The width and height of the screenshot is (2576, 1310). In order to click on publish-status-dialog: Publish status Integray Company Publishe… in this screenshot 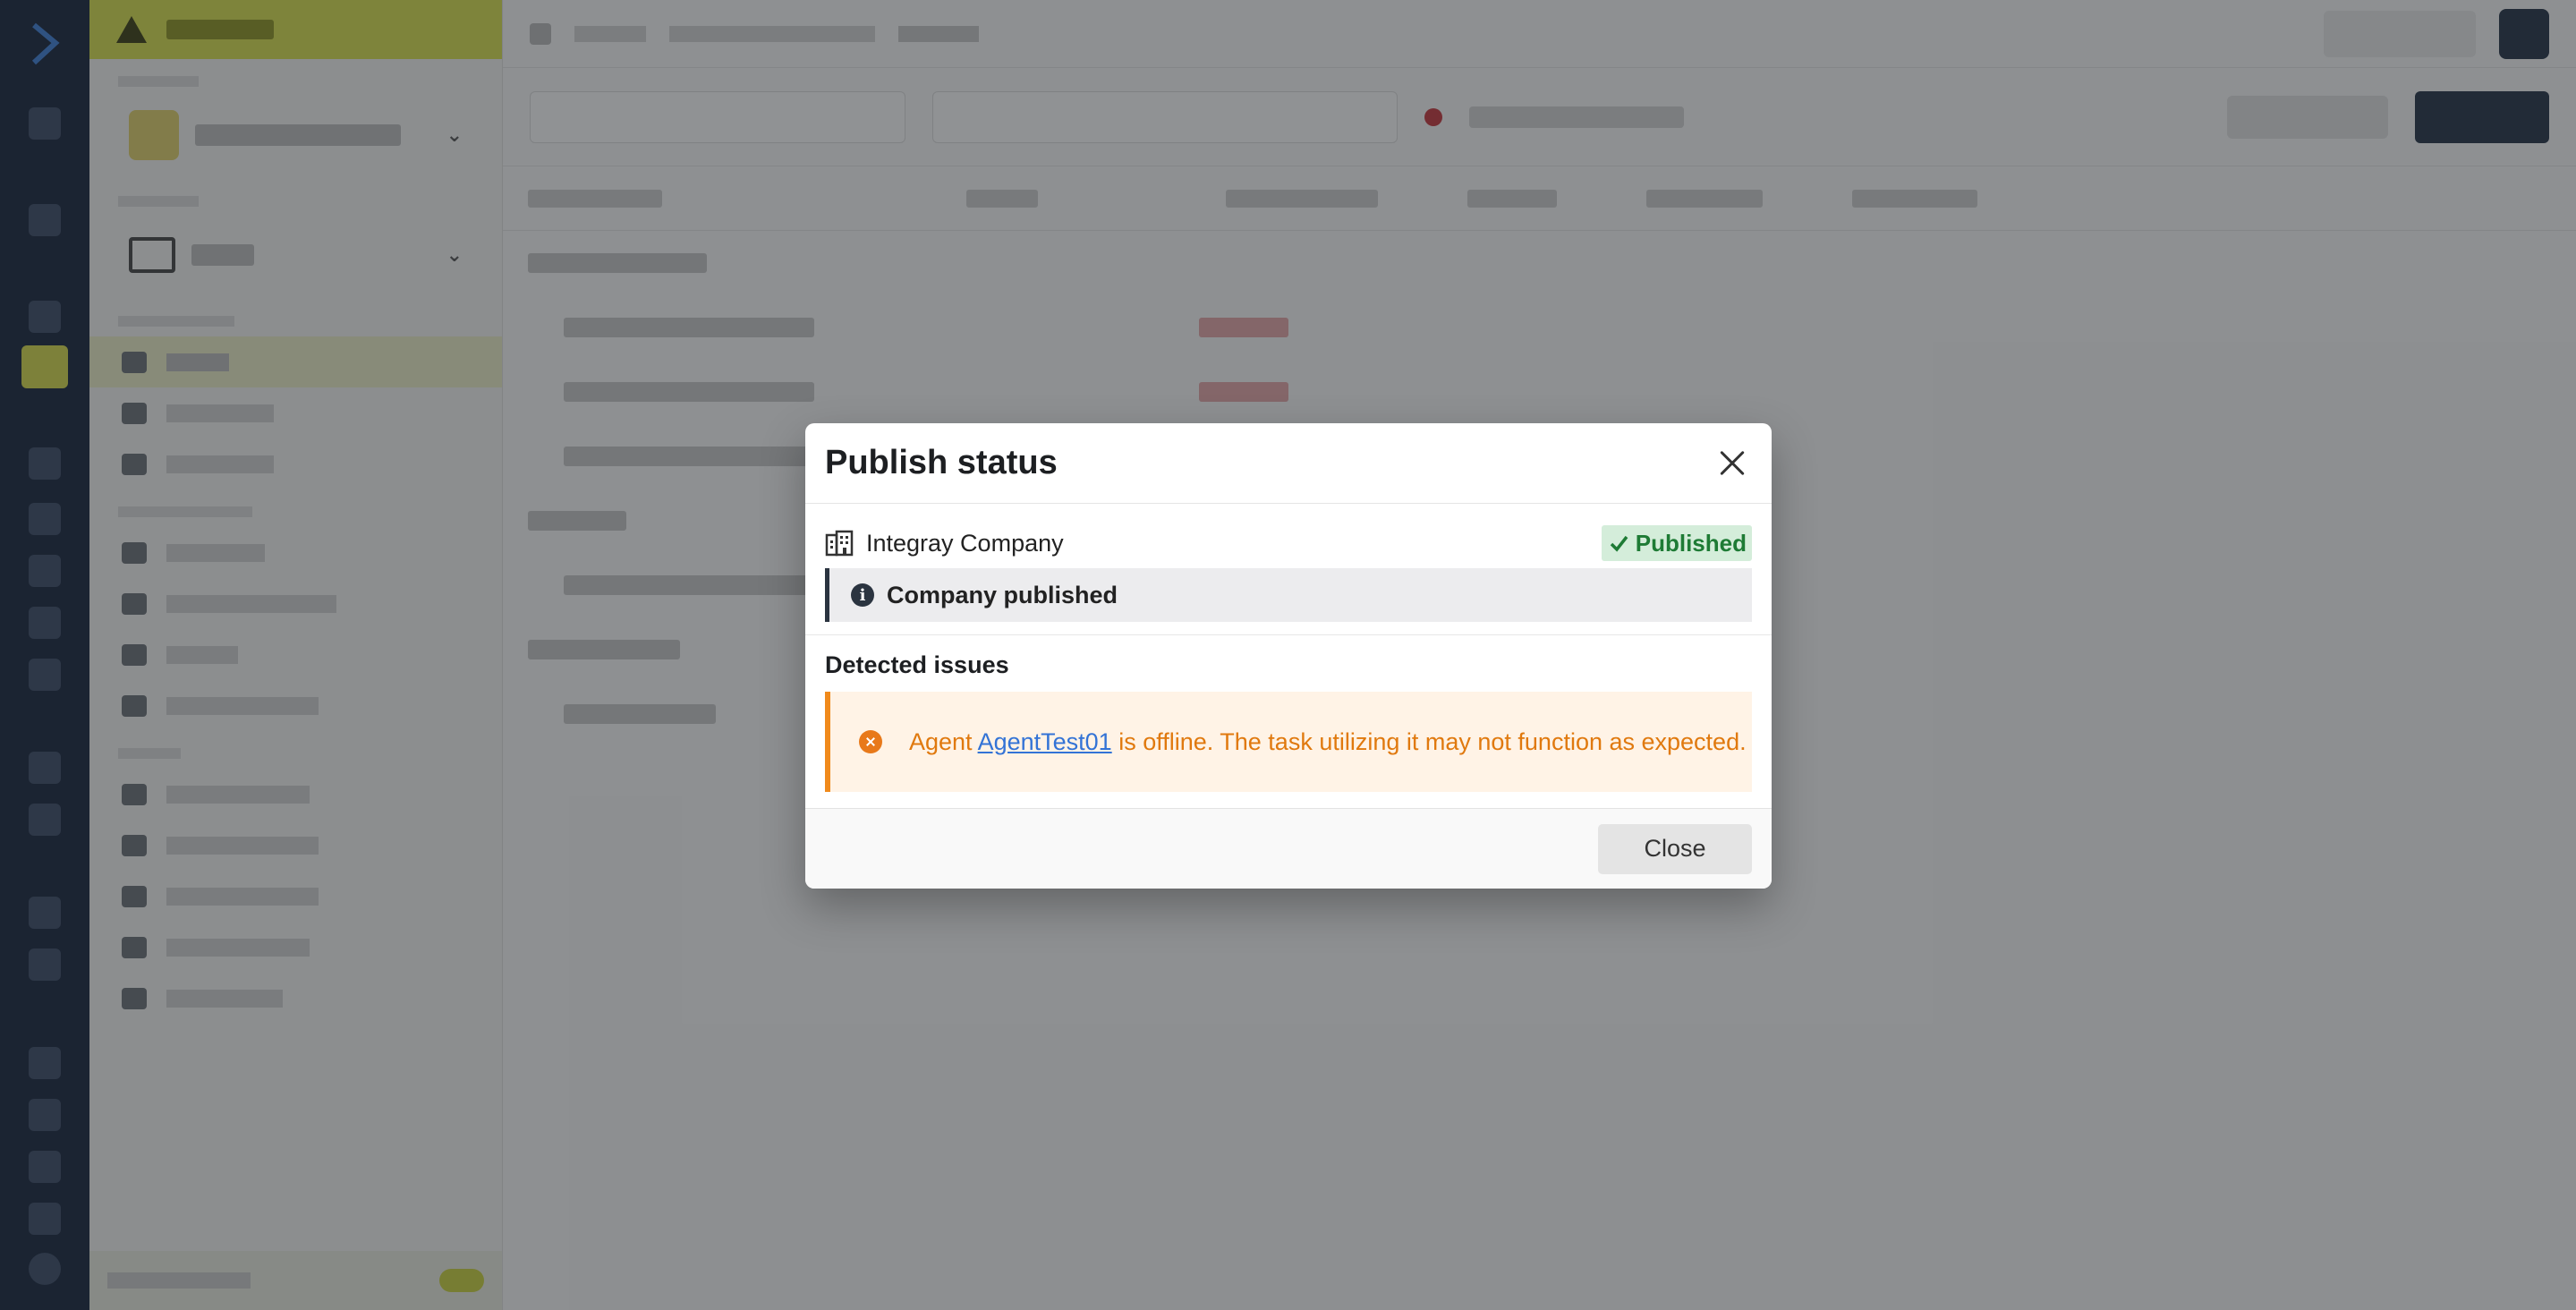, I will do `click(1288, 656)`.